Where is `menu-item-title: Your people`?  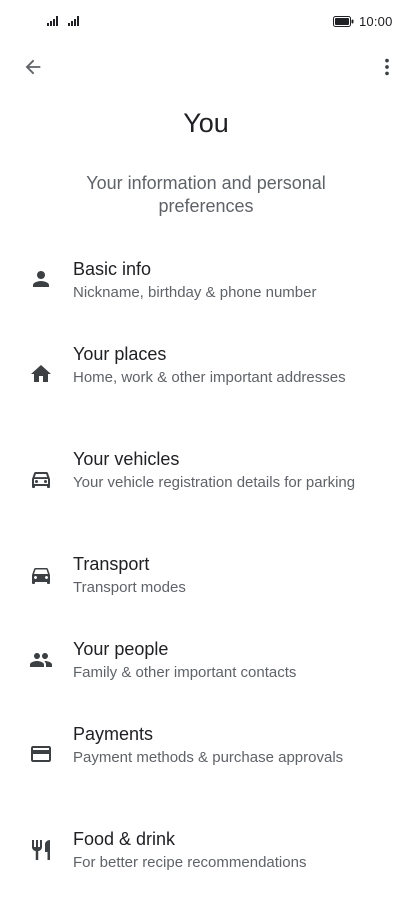
menu-item-title: Your people is located at coordinates (121, 649).